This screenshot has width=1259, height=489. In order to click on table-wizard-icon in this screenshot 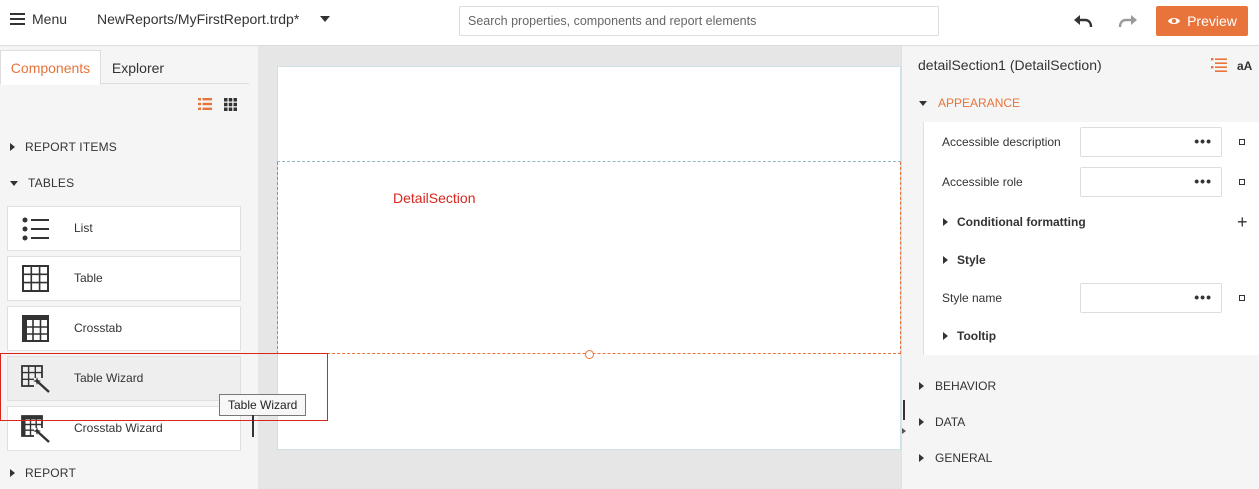, I will do `click(35, 379)`.